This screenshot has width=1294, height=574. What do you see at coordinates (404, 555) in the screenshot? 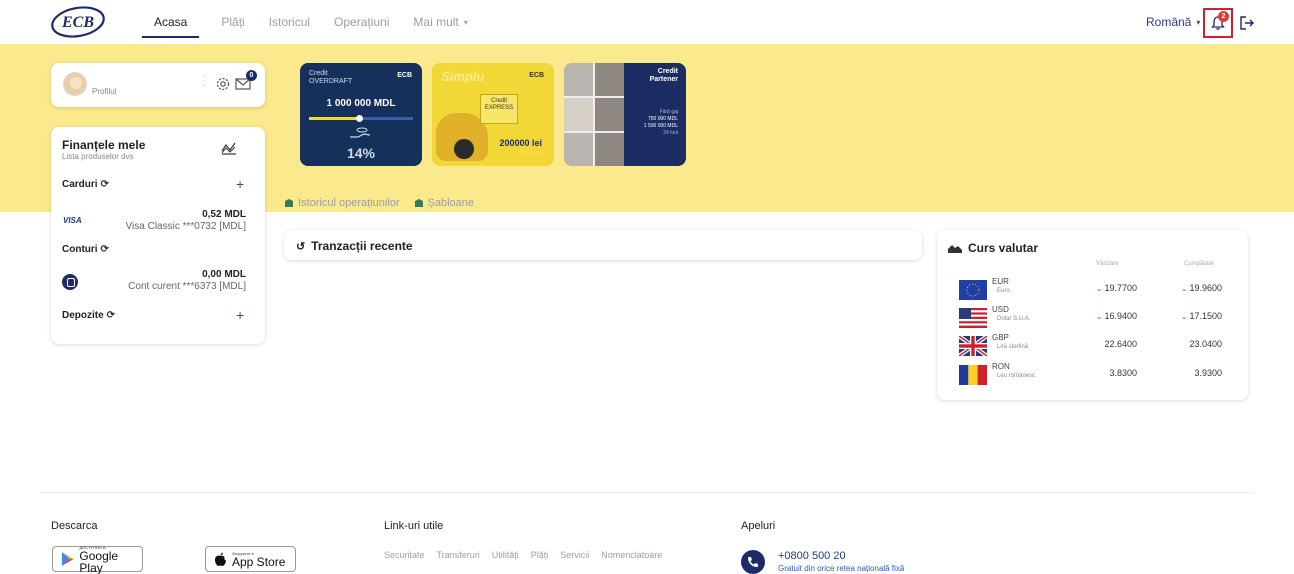
I see `footer-link-securitate: Securitate` at bounding box center [404, 555].